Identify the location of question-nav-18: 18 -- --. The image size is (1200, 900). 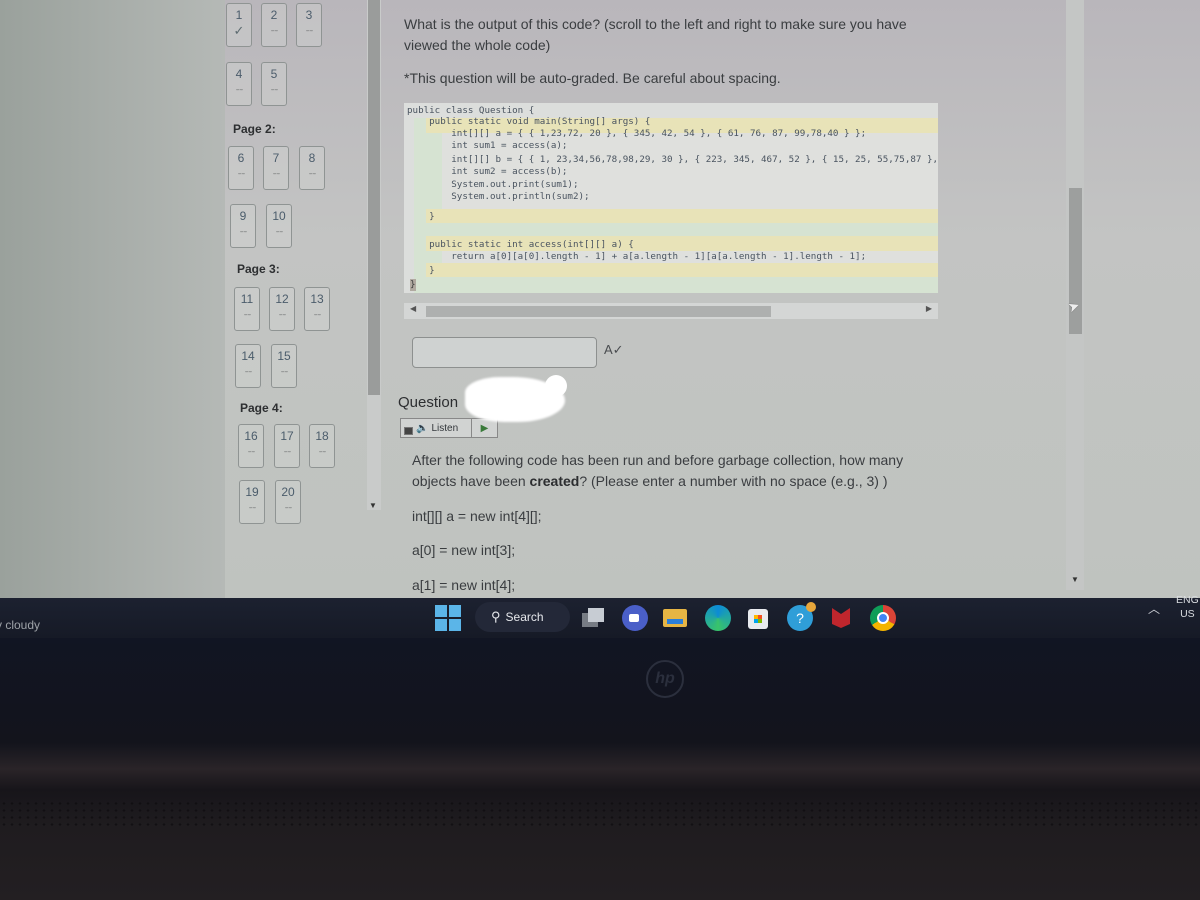
(322, 446).